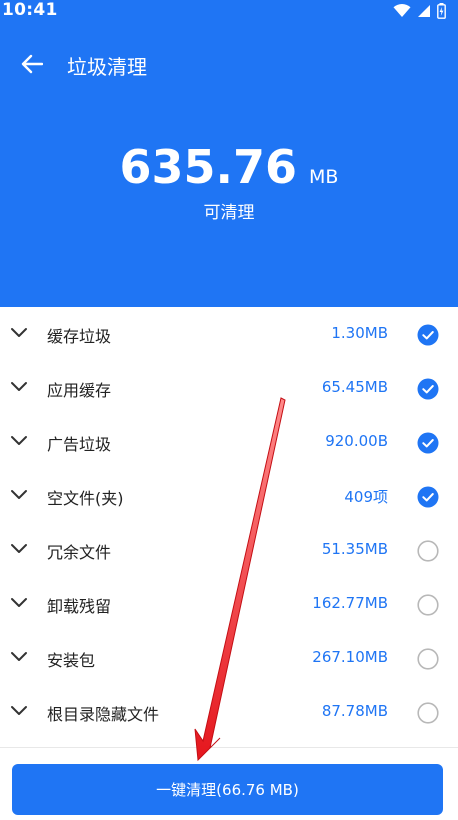 The width and height of the screenshot is (458, 820). What do you see at coordinates (229, 388) in the screenshot?
I see `category-row: 应用缓存 65.45MB` at bounding box center [229, 388].